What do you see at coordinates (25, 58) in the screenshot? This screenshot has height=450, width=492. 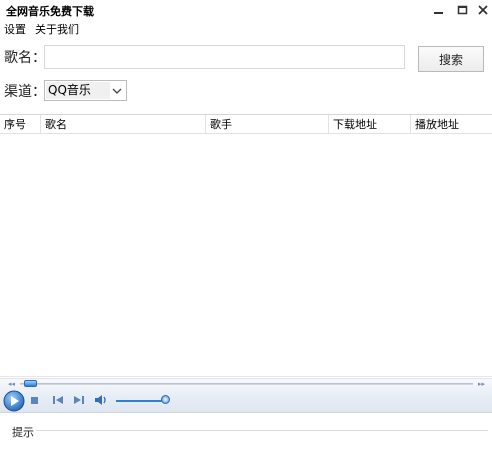 I see `song-name-label: 歌名：` at bounding box center [25, 58].